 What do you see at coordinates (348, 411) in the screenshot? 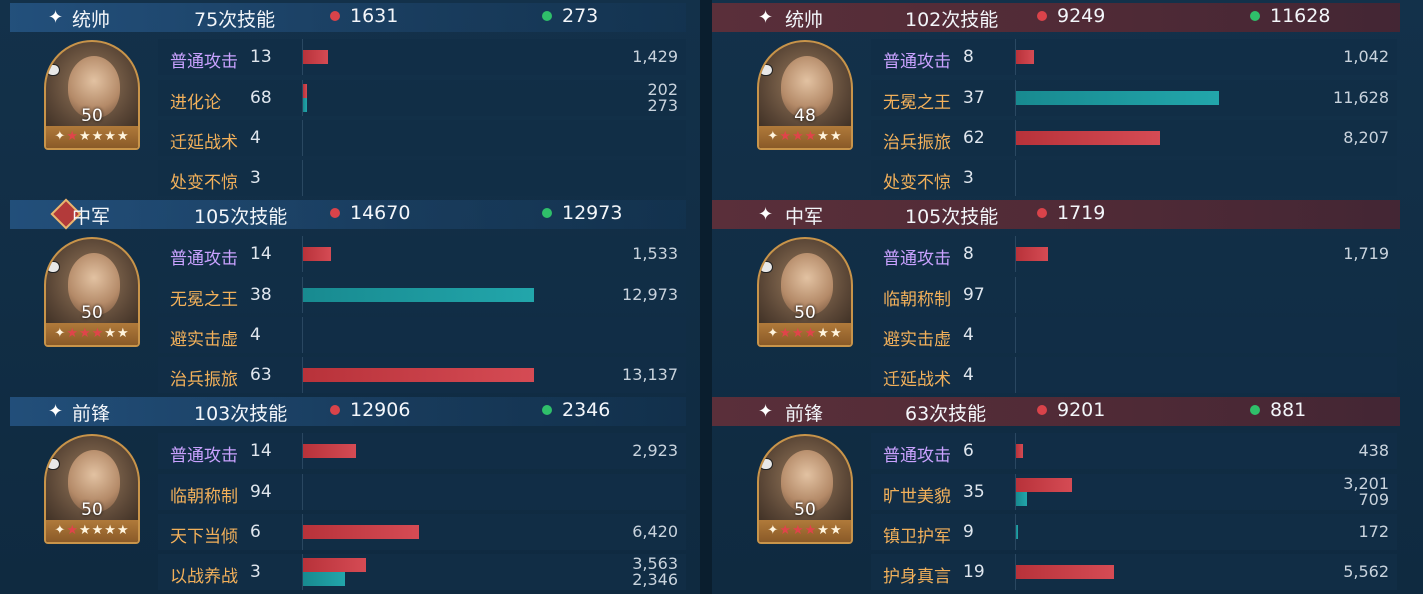
I see `unit-header: ✦ 前锋 103次技能 12906 2346` at bounding box center [348, 411].